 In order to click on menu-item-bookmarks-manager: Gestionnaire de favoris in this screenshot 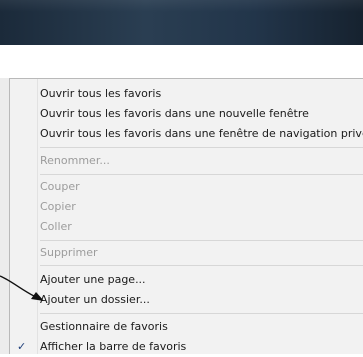, I will do `click(186, 327)`.